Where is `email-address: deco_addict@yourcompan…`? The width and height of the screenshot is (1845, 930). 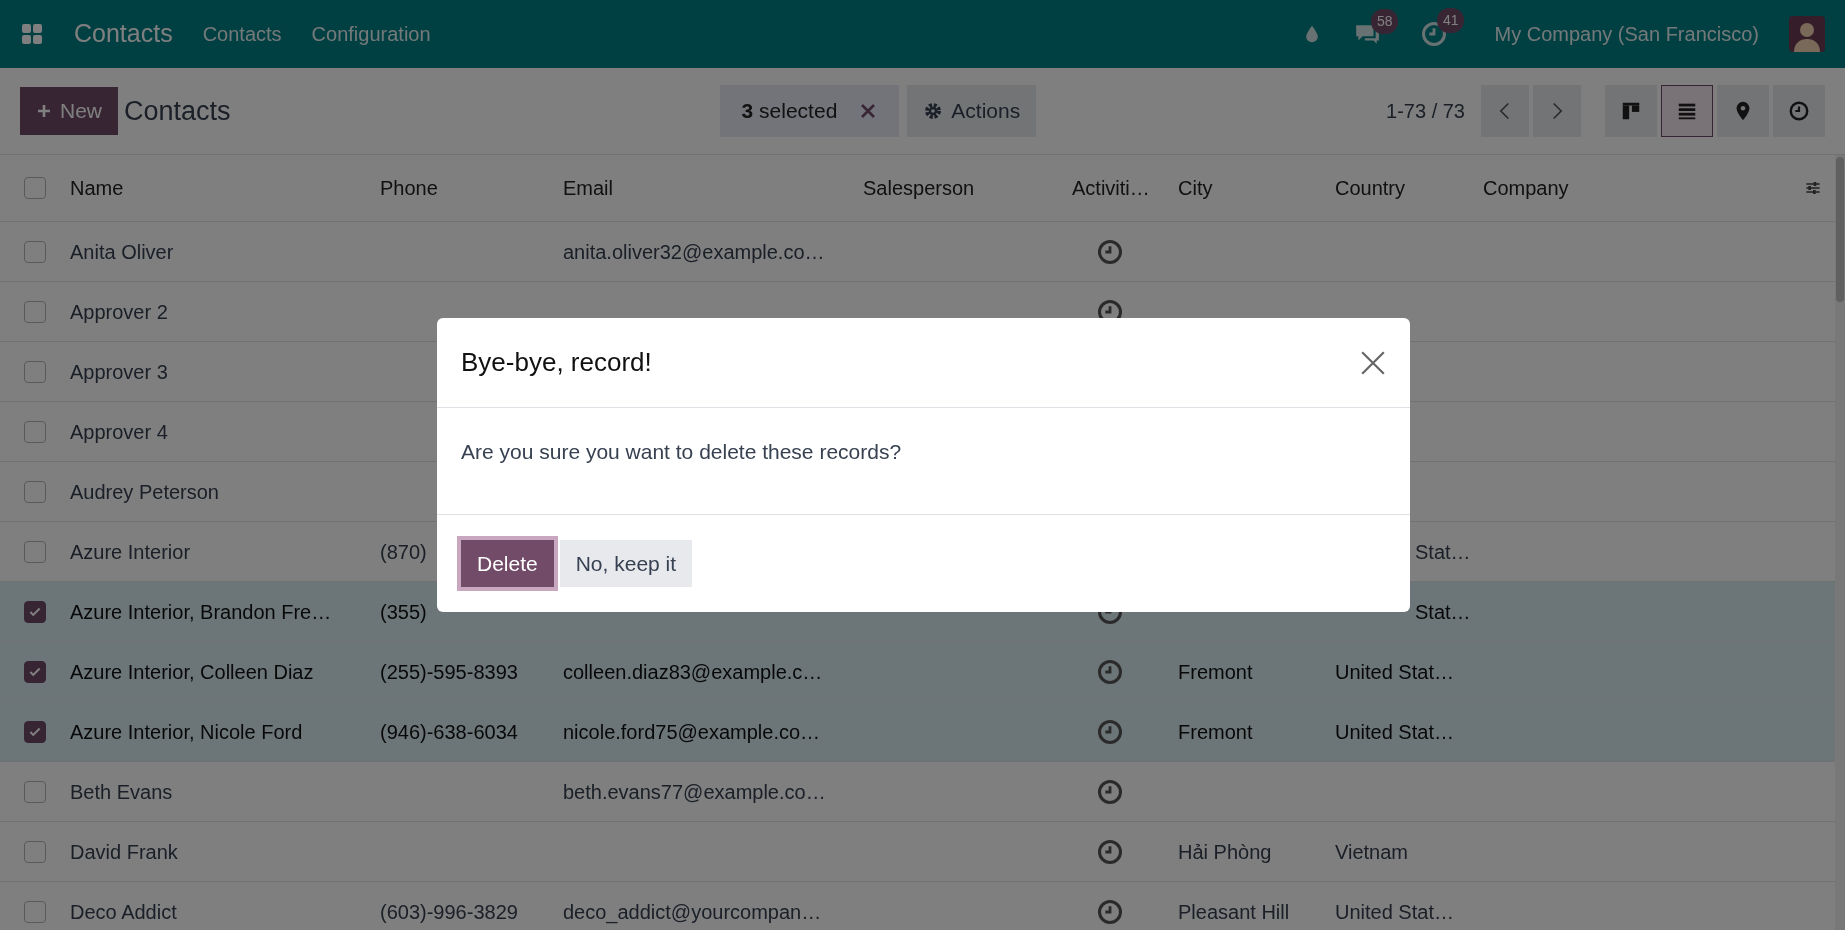 email-address: deco_addict@yourcompan… is located at coordinates (692, 911).